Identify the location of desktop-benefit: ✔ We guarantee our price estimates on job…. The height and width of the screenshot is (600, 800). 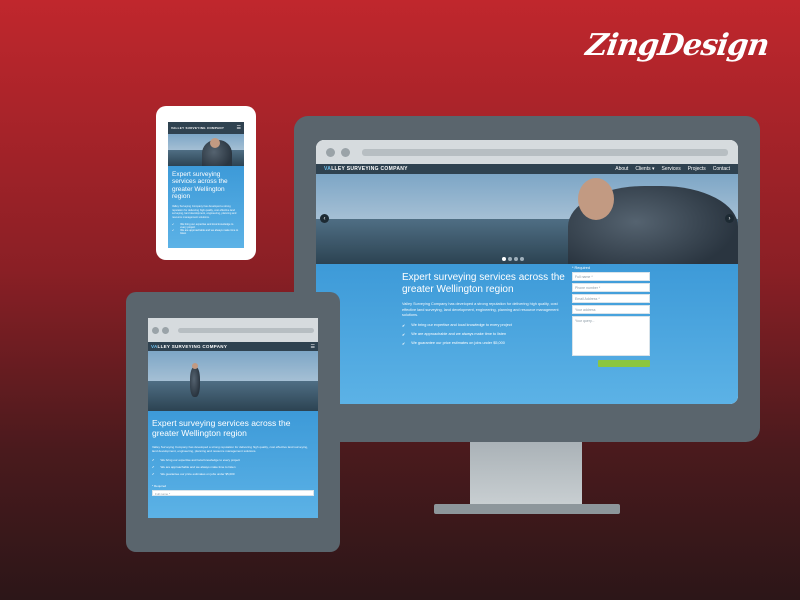
(453, 343).